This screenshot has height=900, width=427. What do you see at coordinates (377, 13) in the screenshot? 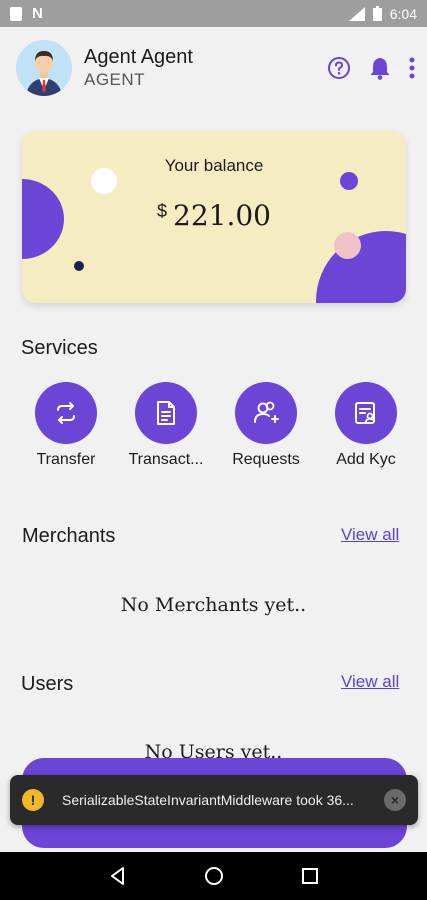
I see `battery-icon` at bounding box center [377, 13].